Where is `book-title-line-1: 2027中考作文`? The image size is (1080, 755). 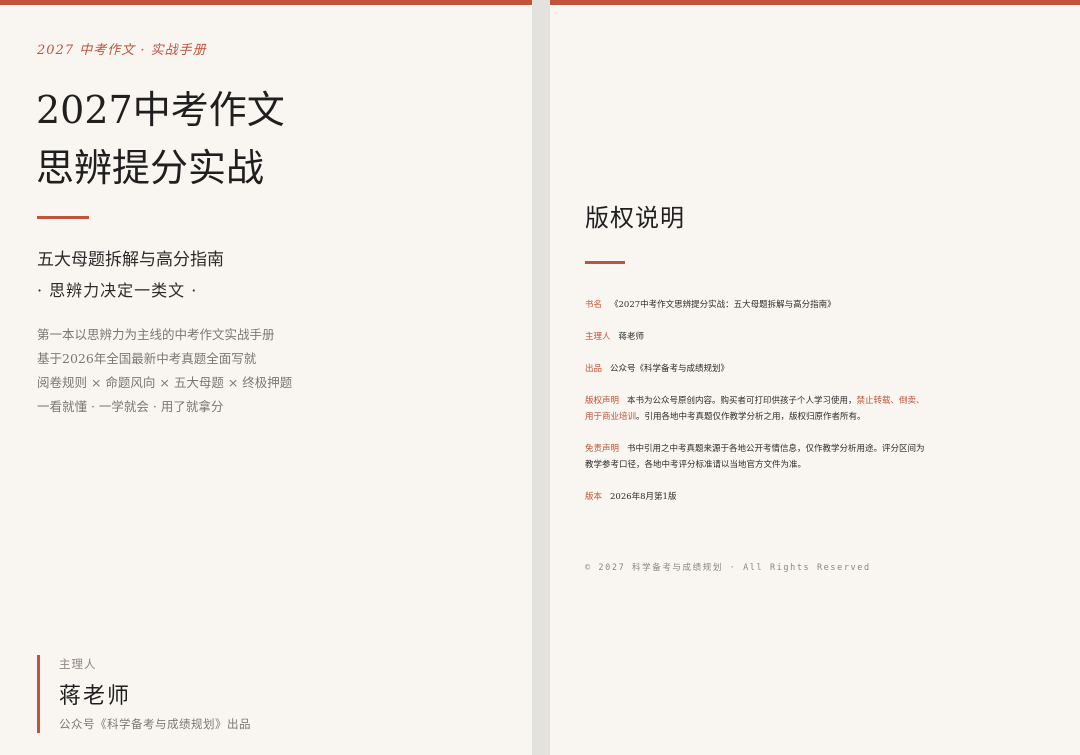
book-title-line-1: 2027中考作文 is located at coordinates (160, 110).